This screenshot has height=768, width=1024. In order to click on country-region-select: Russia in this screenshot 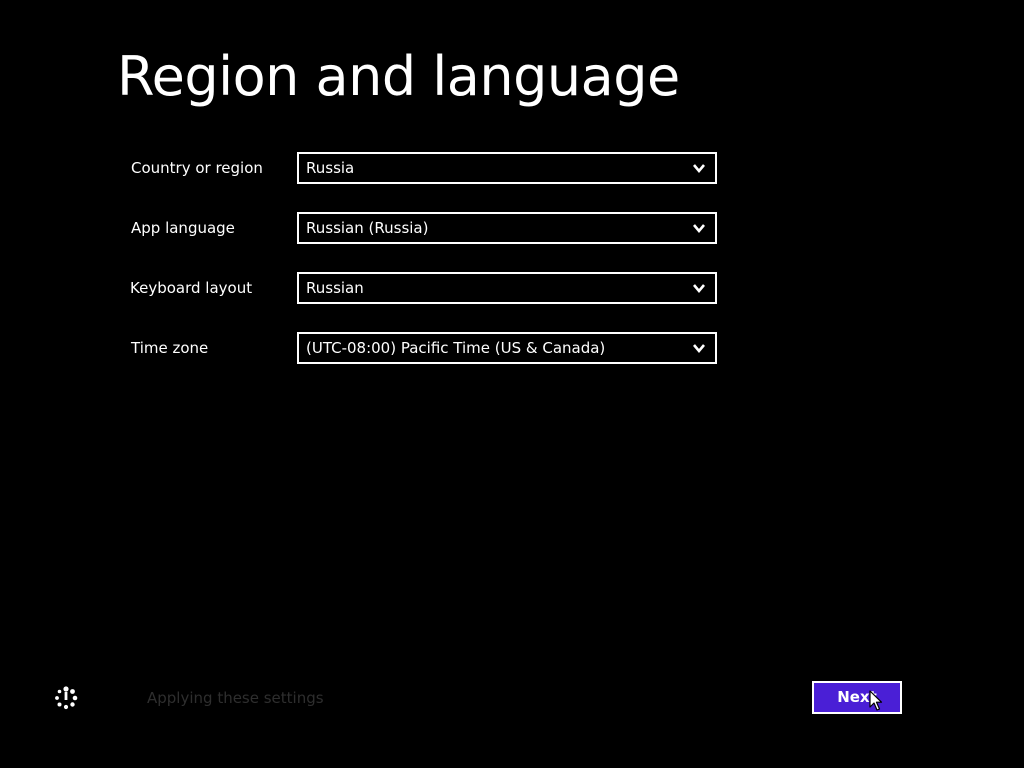, I will do `click(507, 168)`.